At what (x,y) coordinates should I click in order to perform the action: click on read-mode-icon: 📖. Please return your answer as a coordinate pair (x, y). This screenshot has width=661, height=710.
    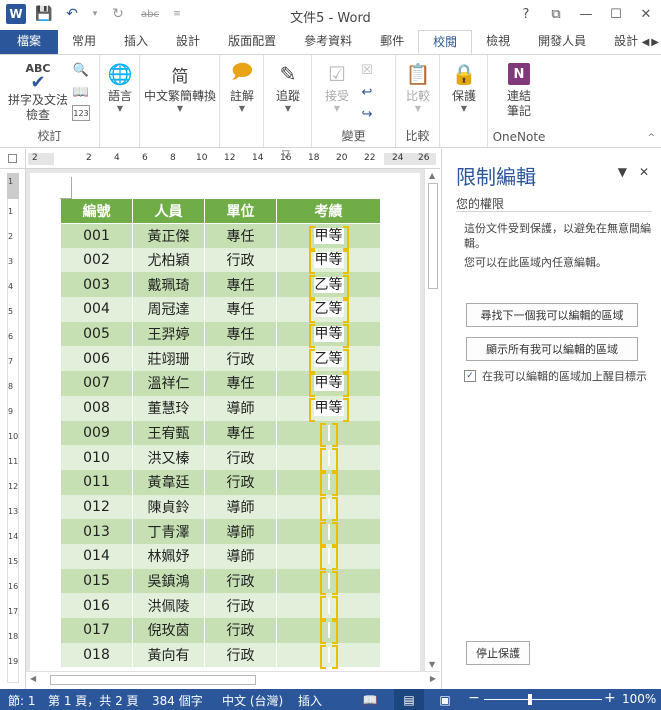
    Looking at the image, I should click on (370, 699).